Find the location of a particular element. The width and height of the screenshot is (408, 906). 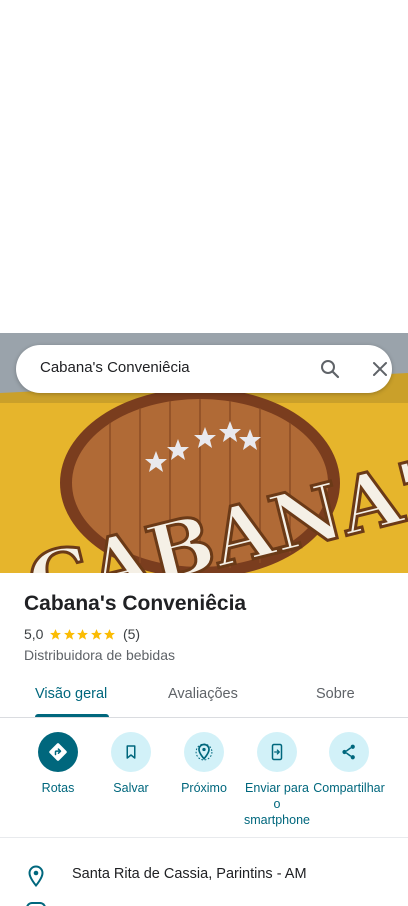

rating-row: 5,0 (5) is located at coordinates (82, 634).